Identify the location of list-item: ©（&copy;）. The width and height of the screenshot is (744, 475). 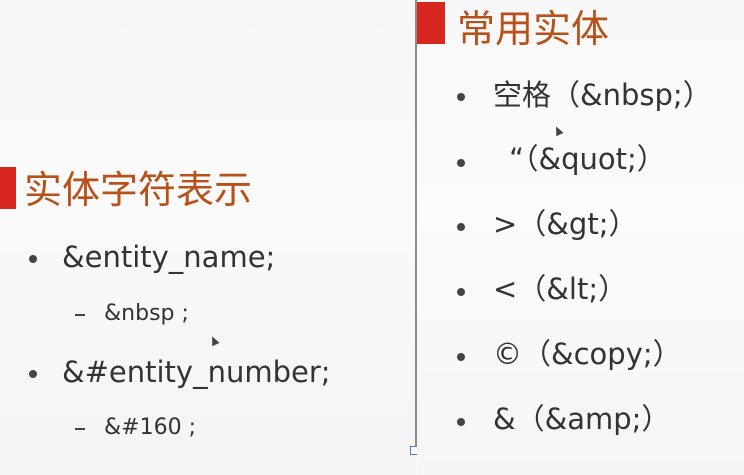
(587, 354).